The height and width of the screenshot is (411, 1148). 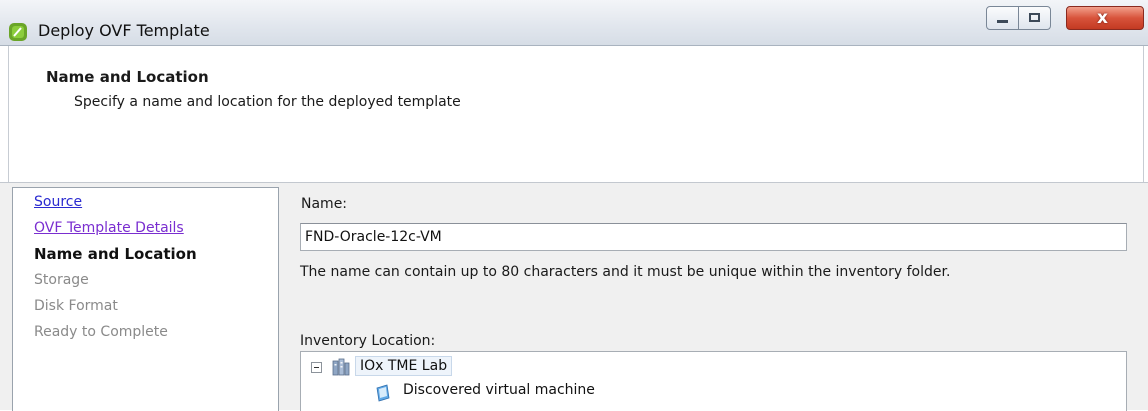 I want to click on datacenter-icon, so click(x=341, y=367).